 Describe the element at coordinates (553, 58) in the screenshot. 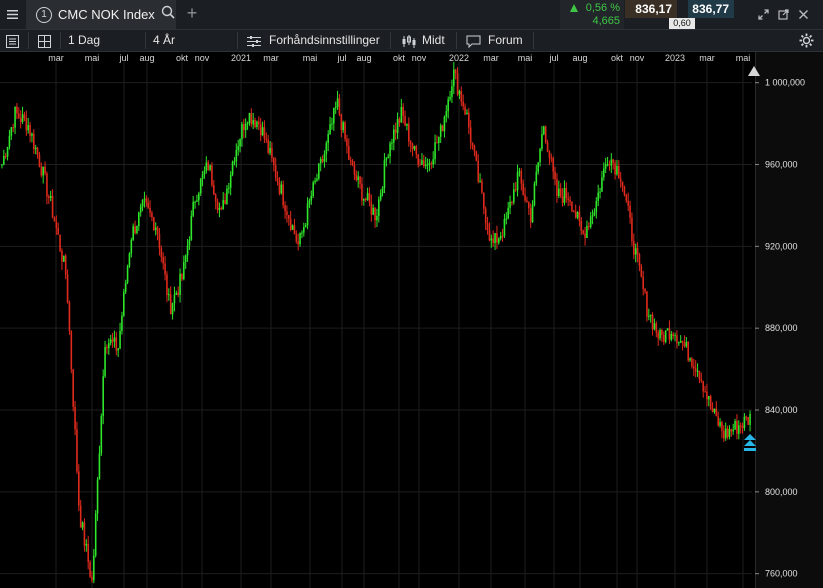

I see `x-tick-label: jul` at that location.